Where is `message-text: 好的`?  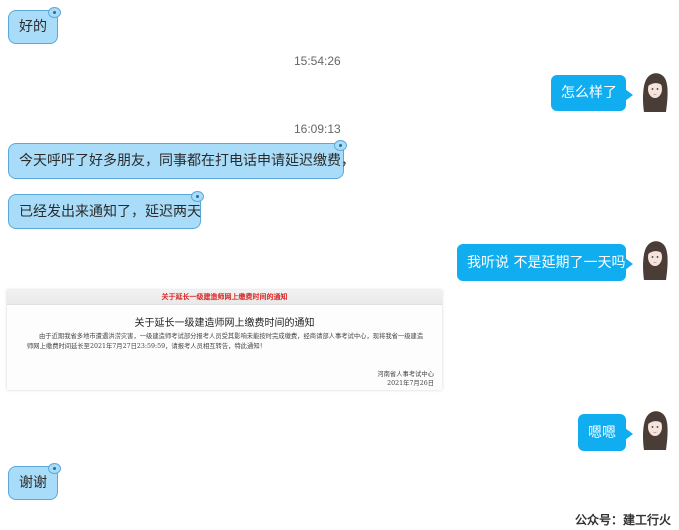 message-text: 好的 is located at coordinates (33, 27).